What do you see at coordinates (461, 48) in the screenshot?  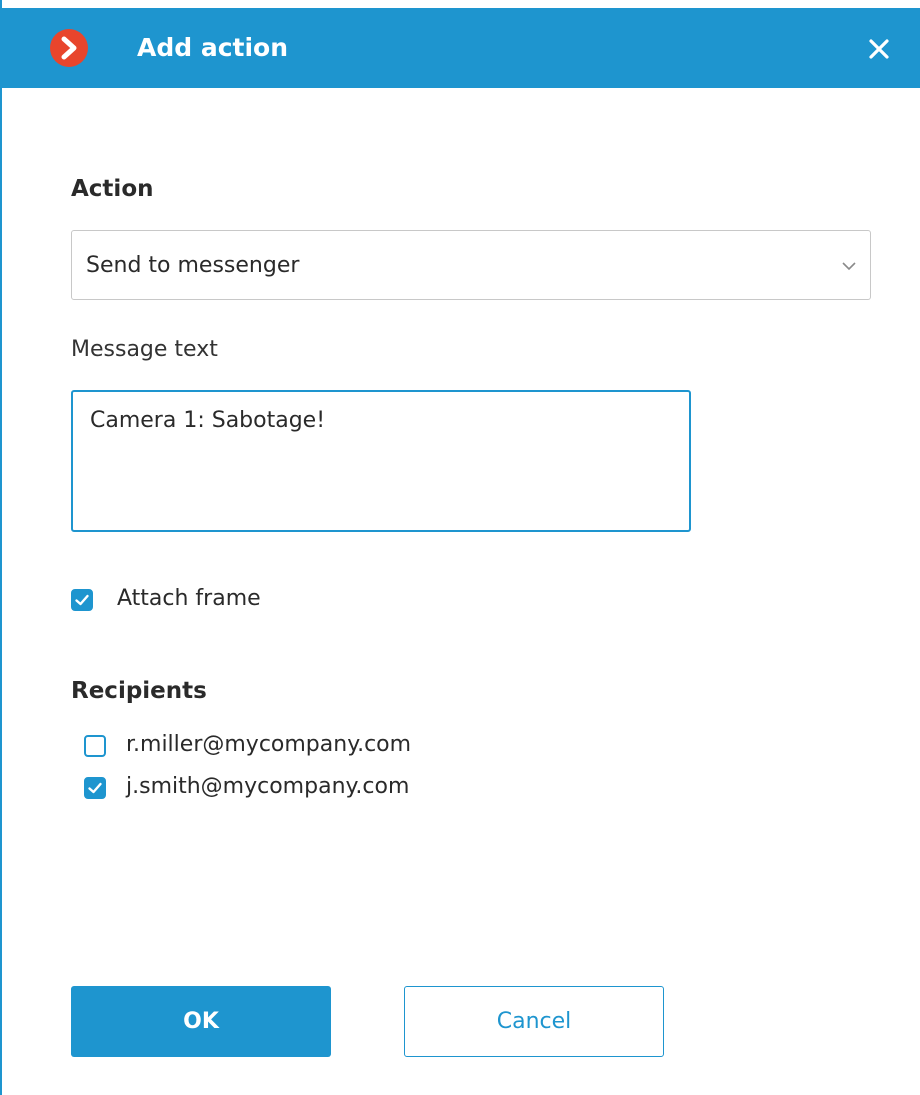 I see `title-bar: Add action` at bounding box center [461, 48].